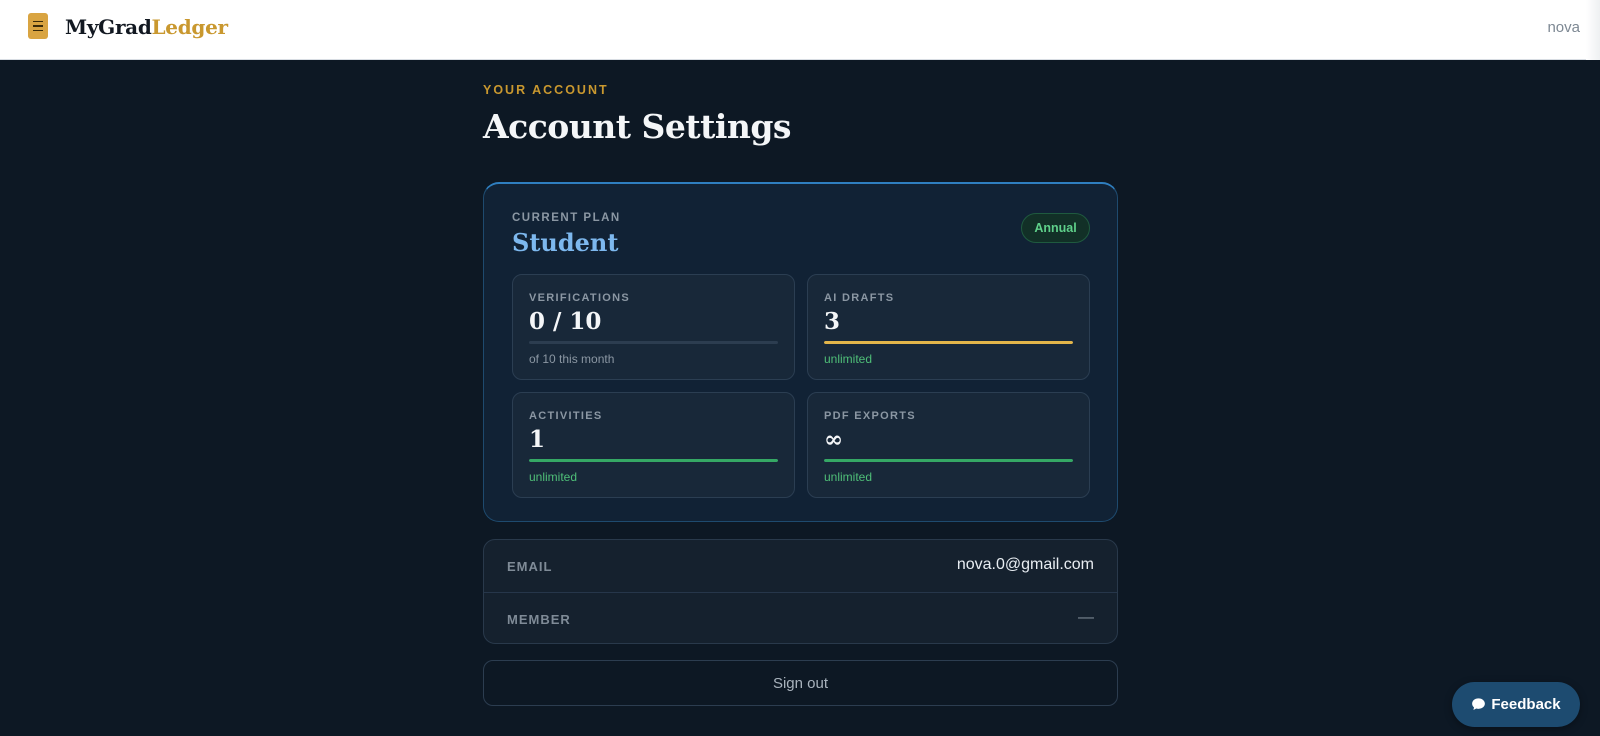  I want to click on sign-out-button: Sign out, so click(800, 683).